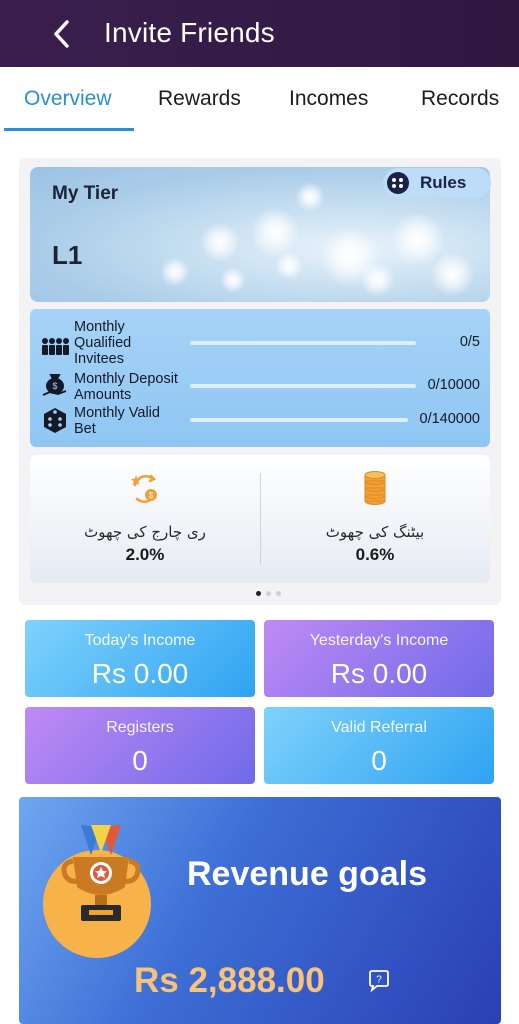 The width and height of the screenshot is (519, 1024). Describe the element at coordinates (103, 343) in the screenshot. I see `progress-label: Monthly Qualified Invitees` at that location.